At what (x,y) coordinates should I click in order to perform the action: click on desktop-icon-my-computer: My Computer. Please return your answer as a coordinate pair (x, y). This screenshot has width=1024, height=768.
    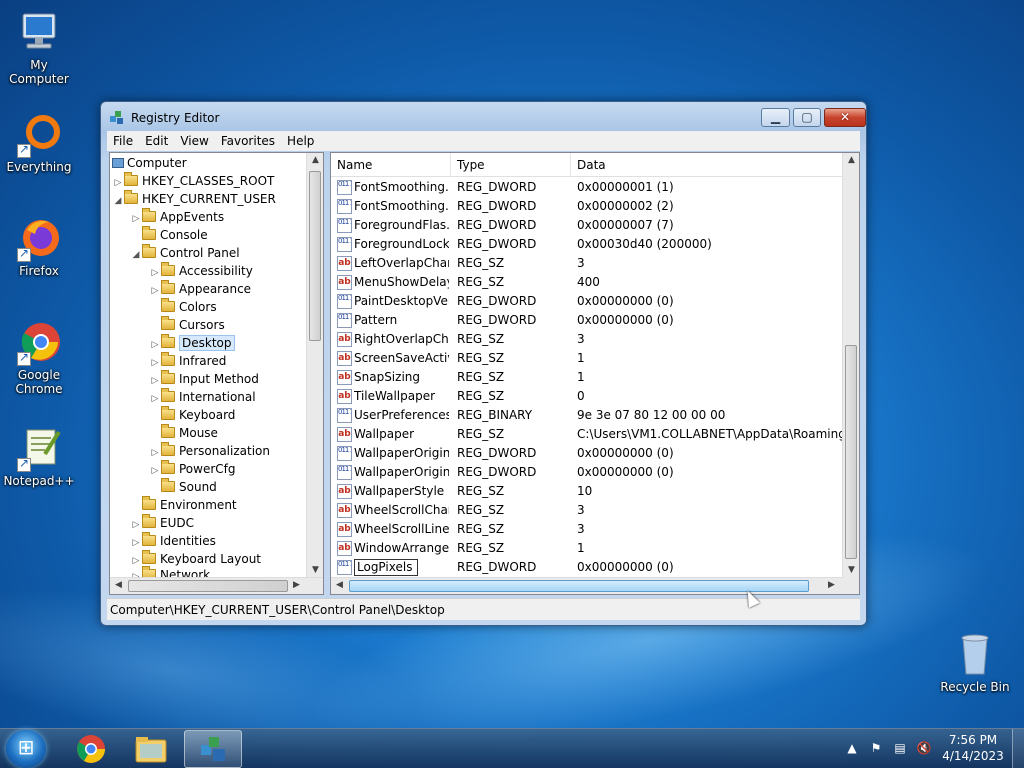
    Looking at the image, I should click on (39, 47).